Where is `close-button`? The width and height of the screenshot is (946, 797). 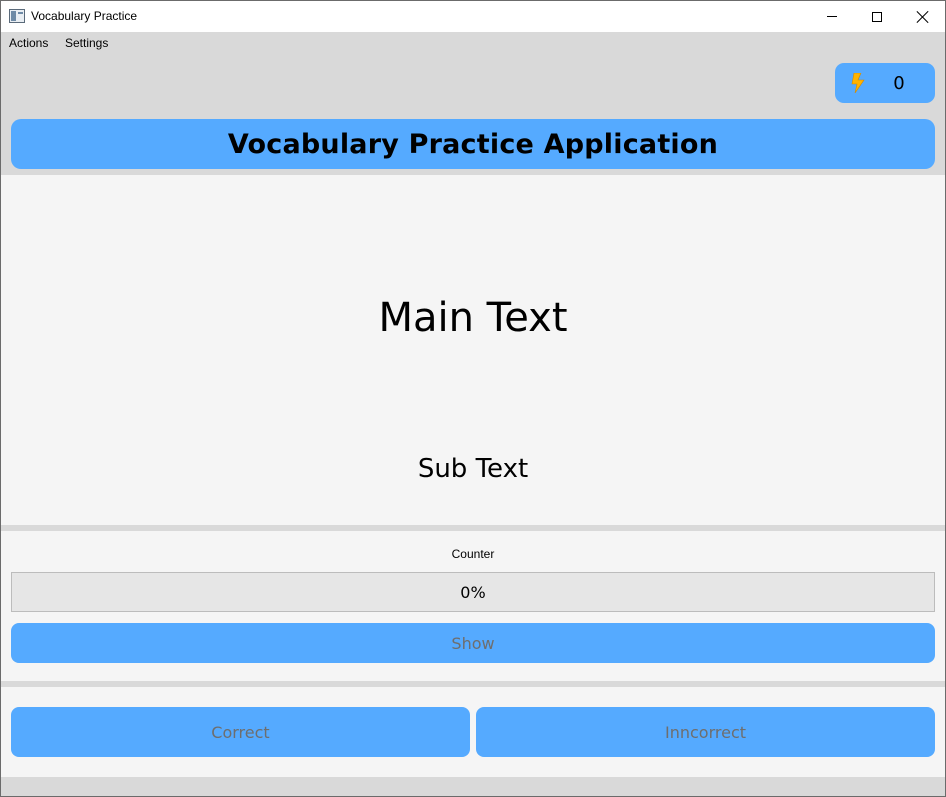 close-button is located at coordinates (922, 16).